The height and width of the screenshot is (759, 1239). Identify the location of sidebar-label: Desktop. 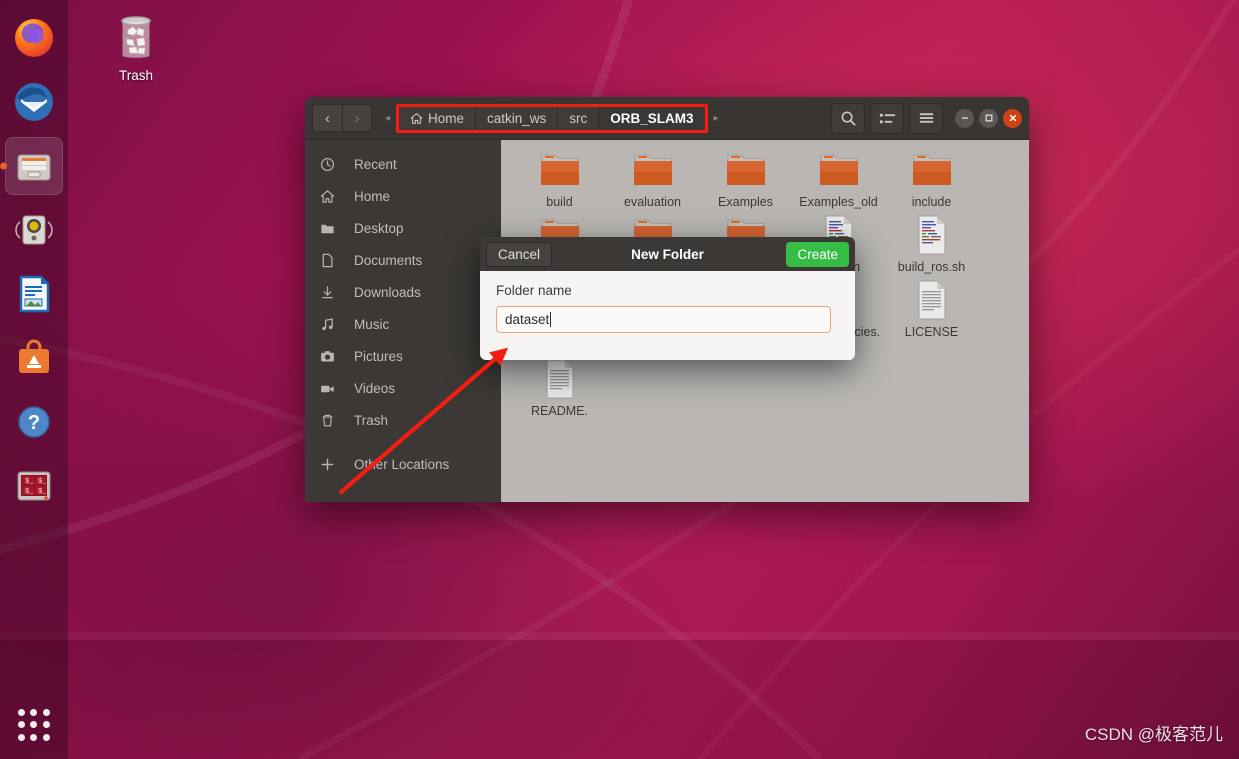
(379, 228).